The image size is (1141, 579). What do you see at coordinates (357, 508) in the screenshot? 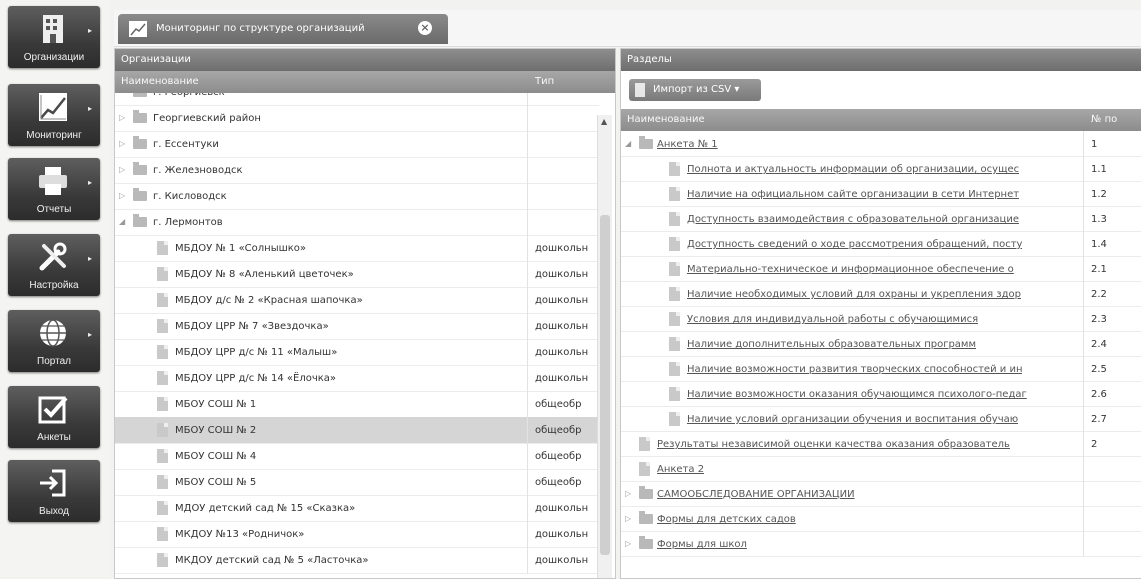
I see `tree-row: МДОУ детский сад № 15 «Сказка» дошкольн` at bounding box center [357, 508].